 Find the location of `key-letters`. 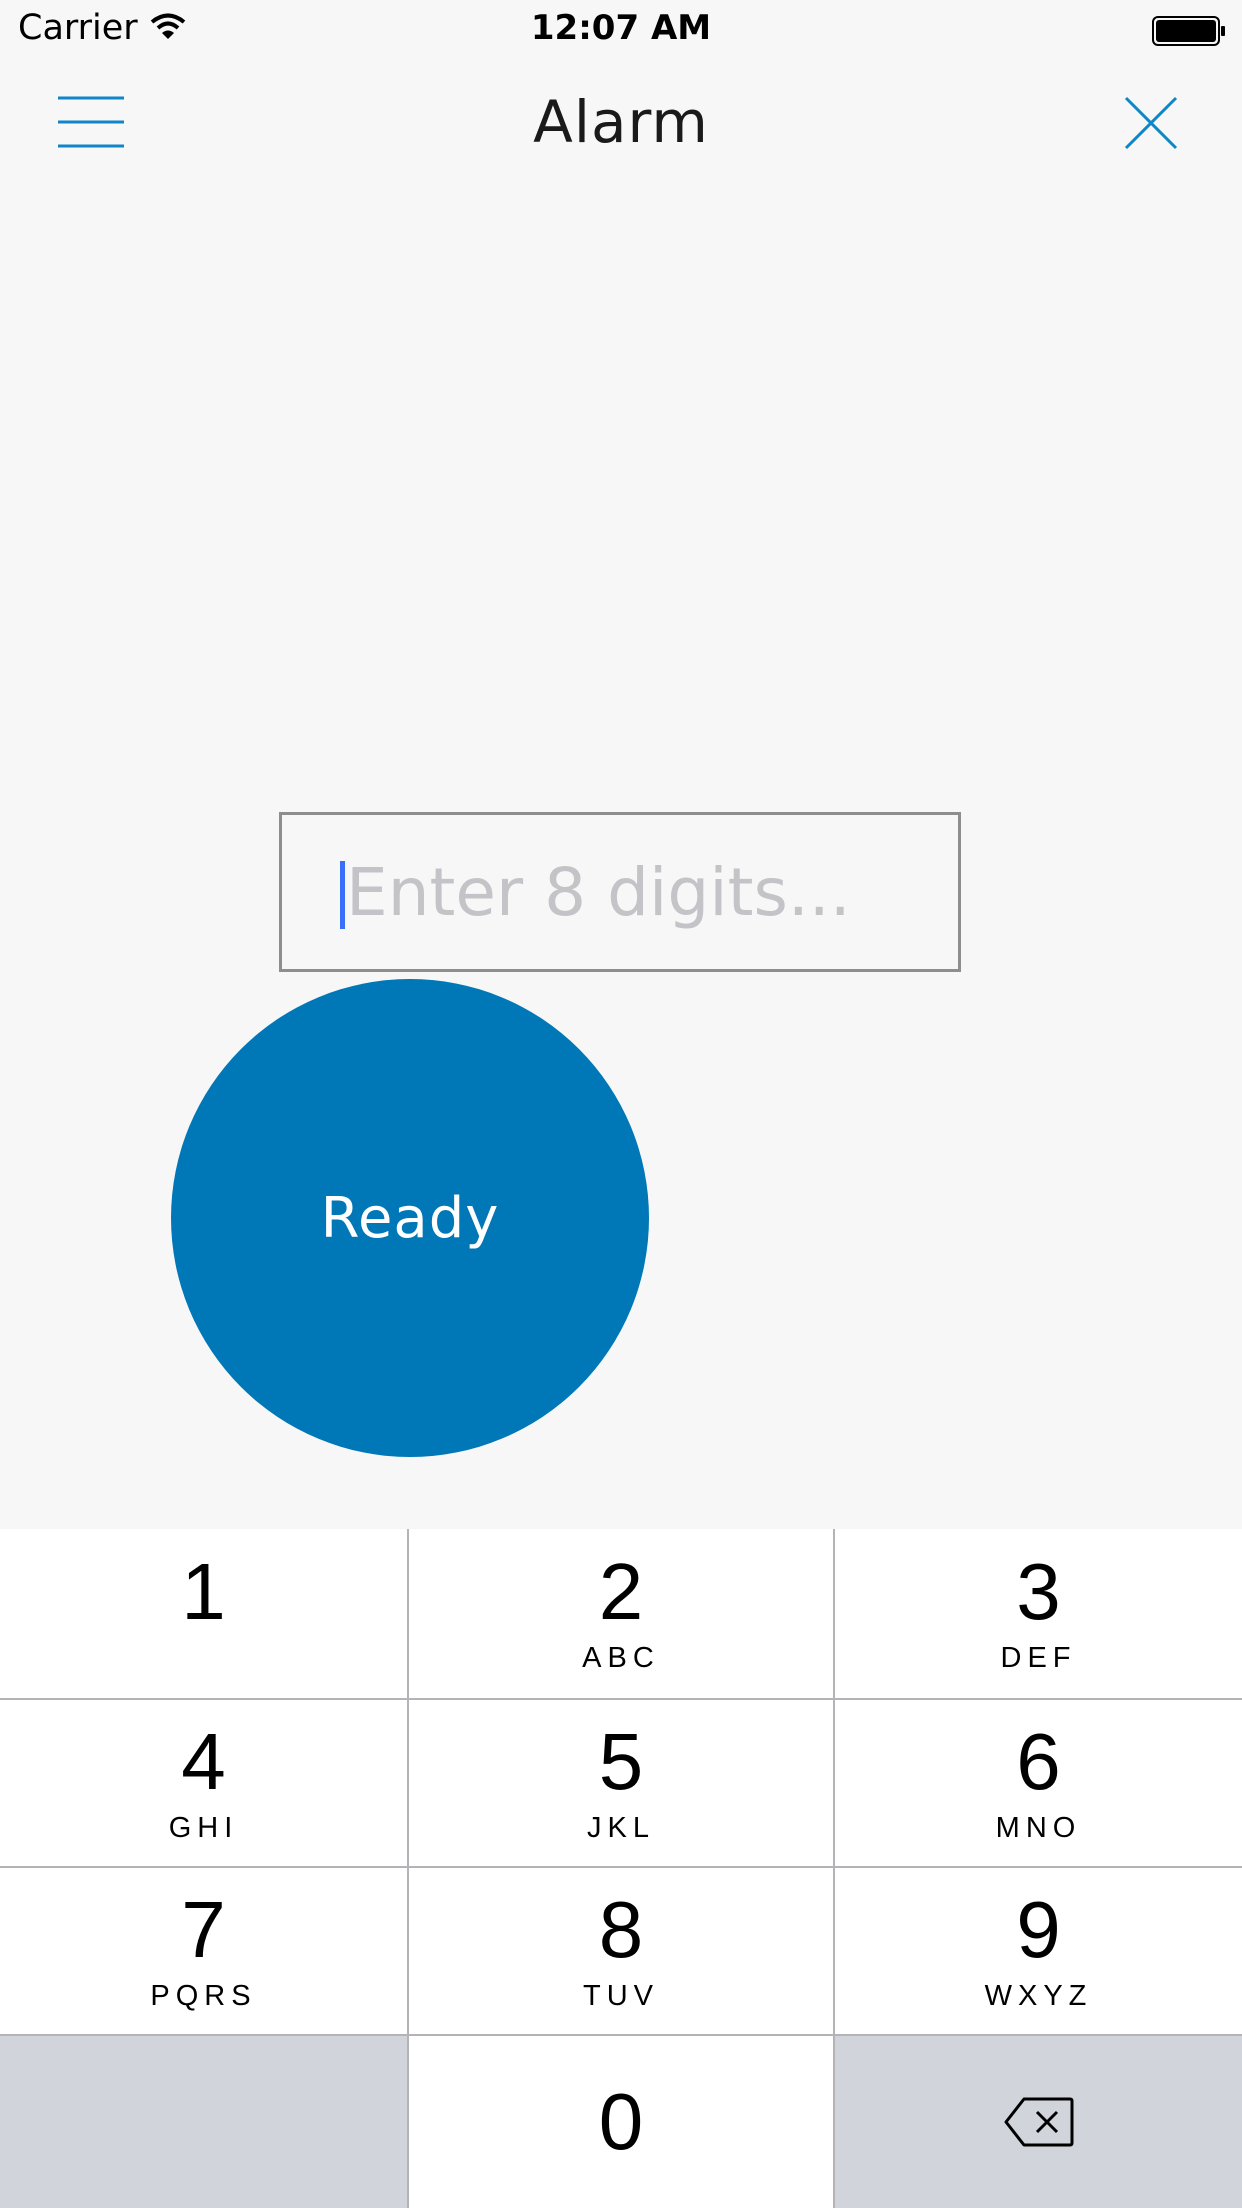

key-letters is located at coordinates (203, 1658).